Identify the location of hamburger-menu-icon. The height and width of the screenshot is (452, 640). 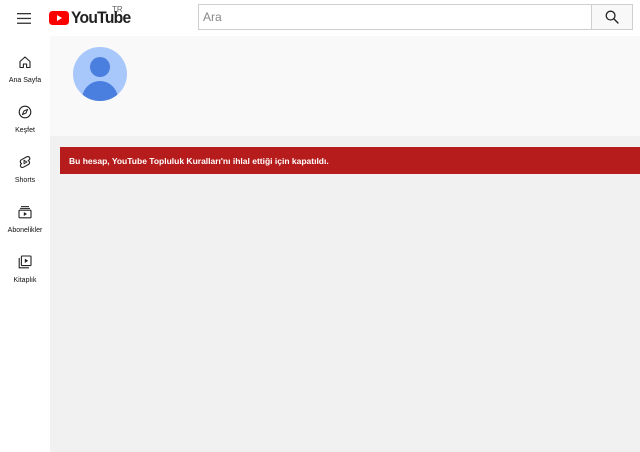
(24, 18).